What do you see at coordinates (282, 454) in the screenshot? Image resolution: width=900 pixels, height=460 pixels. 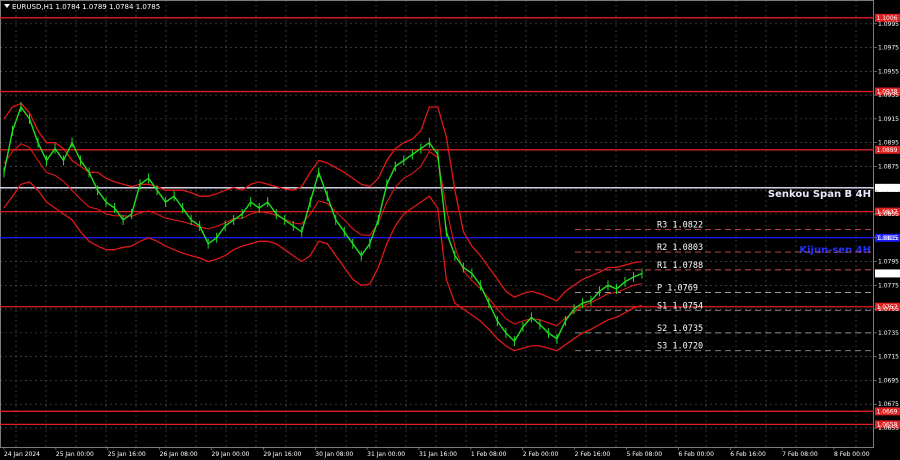 I see `x-tick-label: 29 Jan 16:00` at bounding box center [282, 454].